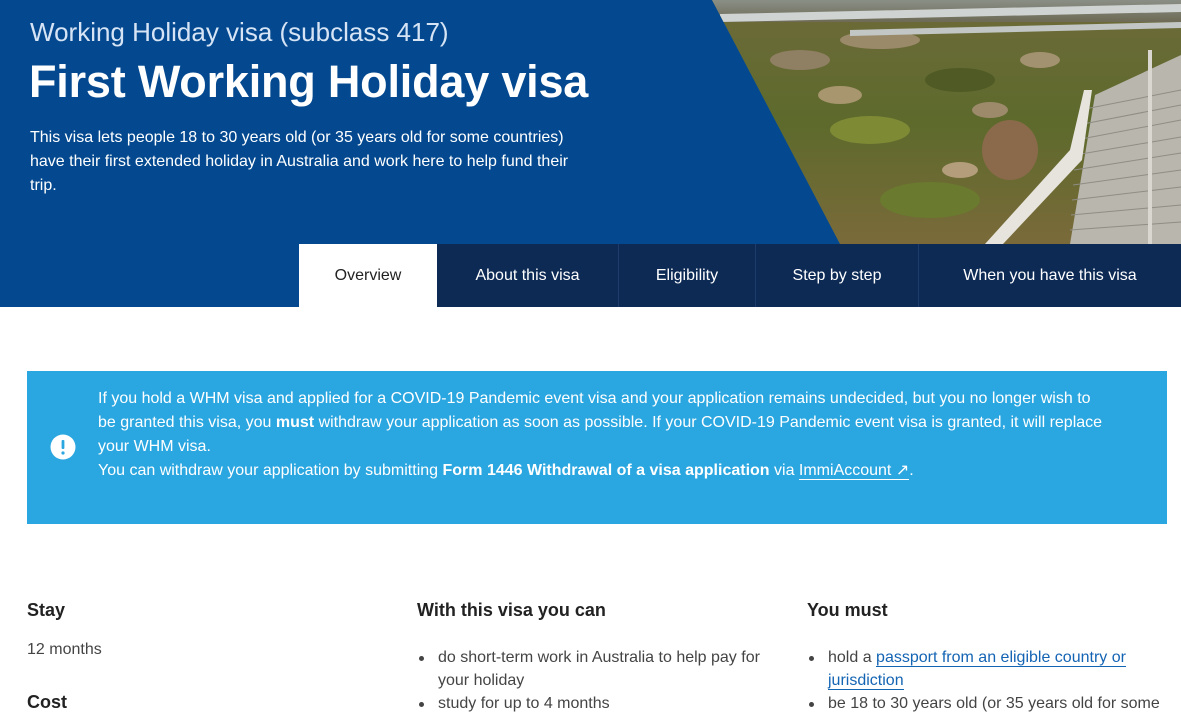  I want to click on page-title: First Working Holiday visa, so click(309, 81).